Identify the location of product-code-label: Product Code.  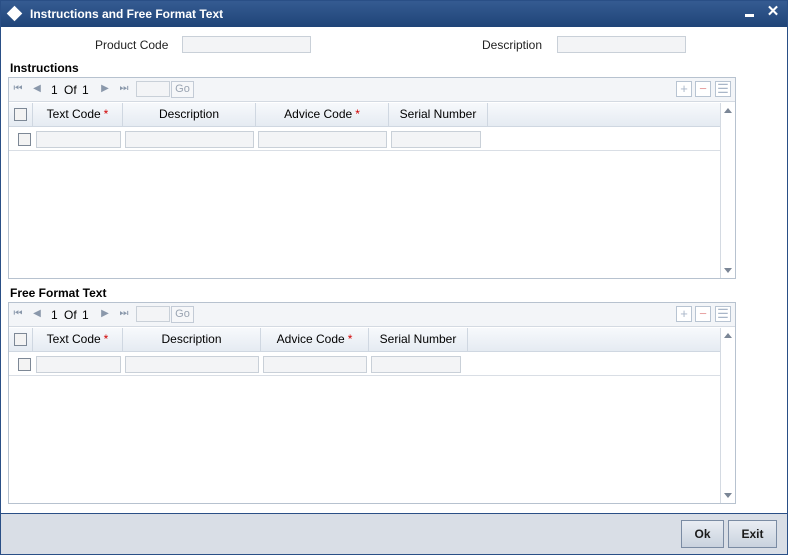
(132, 45).